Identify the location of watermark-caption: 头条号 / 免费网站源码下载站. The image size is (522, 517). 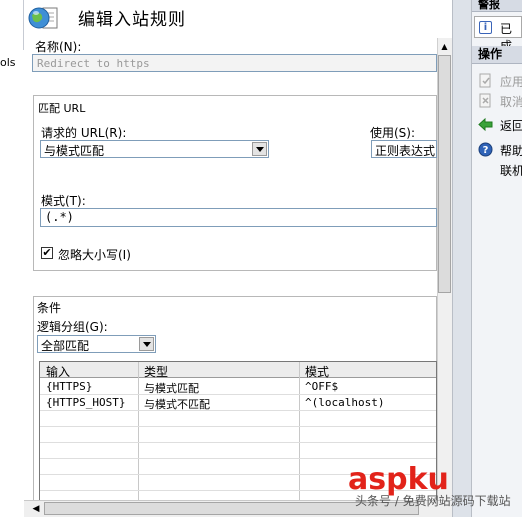
(433, 501).